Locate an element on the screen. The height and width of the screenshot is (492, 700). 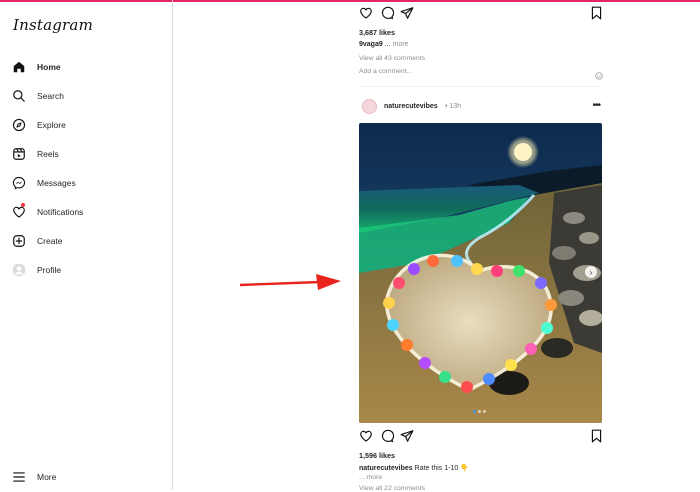
post-caption: naturecutevibes Rate this 1-10 👇 is located at coordinates (414, 468).